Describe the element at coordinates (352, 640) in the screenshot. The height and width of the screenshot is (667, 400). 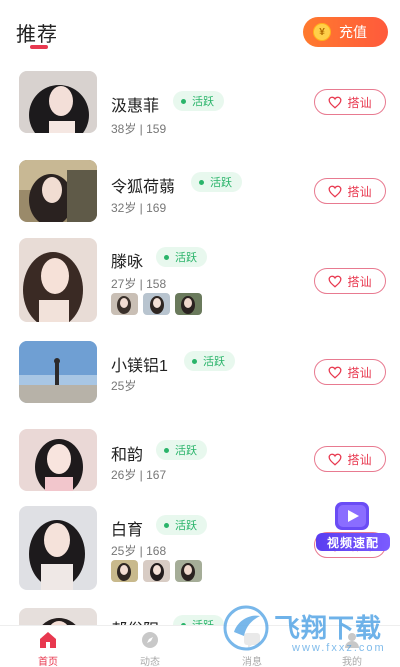
I see `profile-icon` at that location.